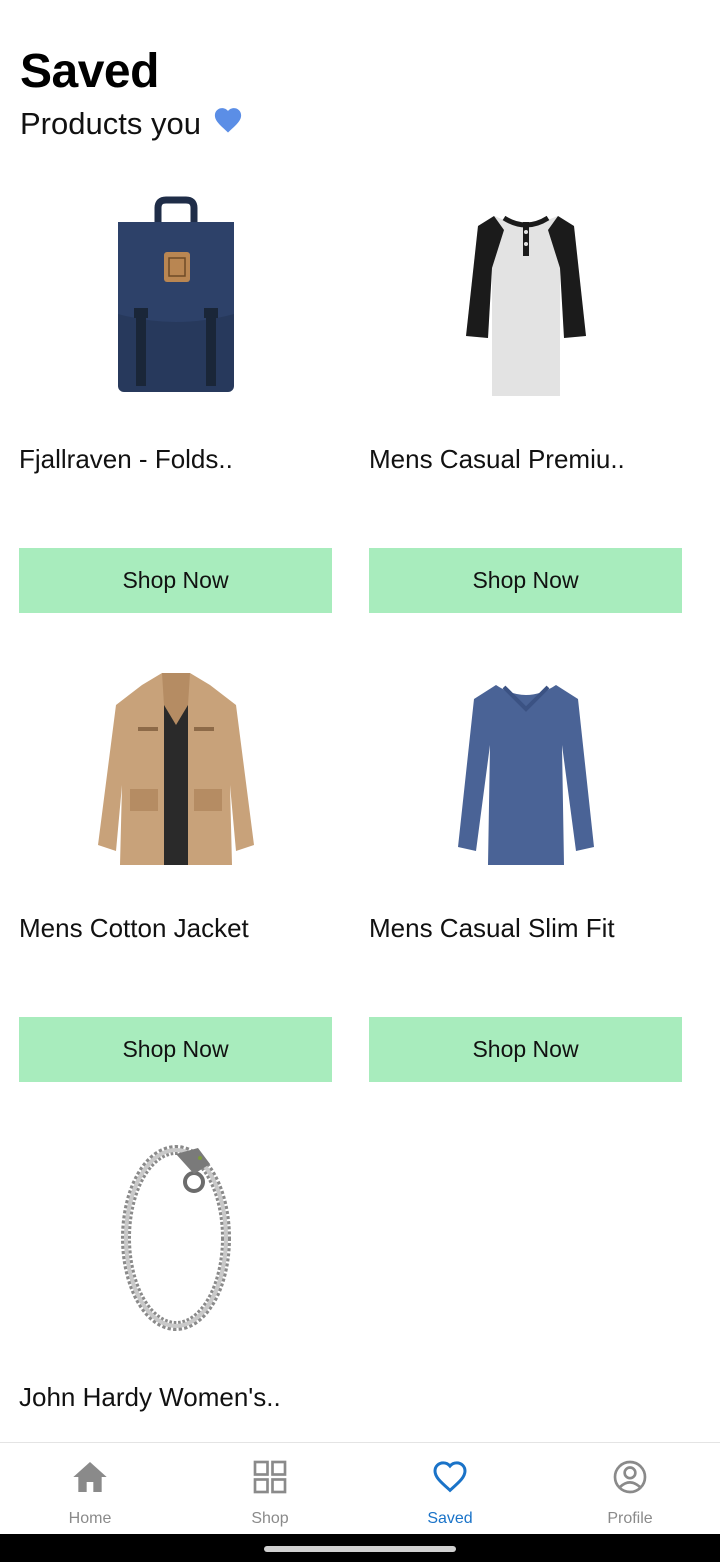  I want to click on nav-label: Saved, so click(450, 1518).